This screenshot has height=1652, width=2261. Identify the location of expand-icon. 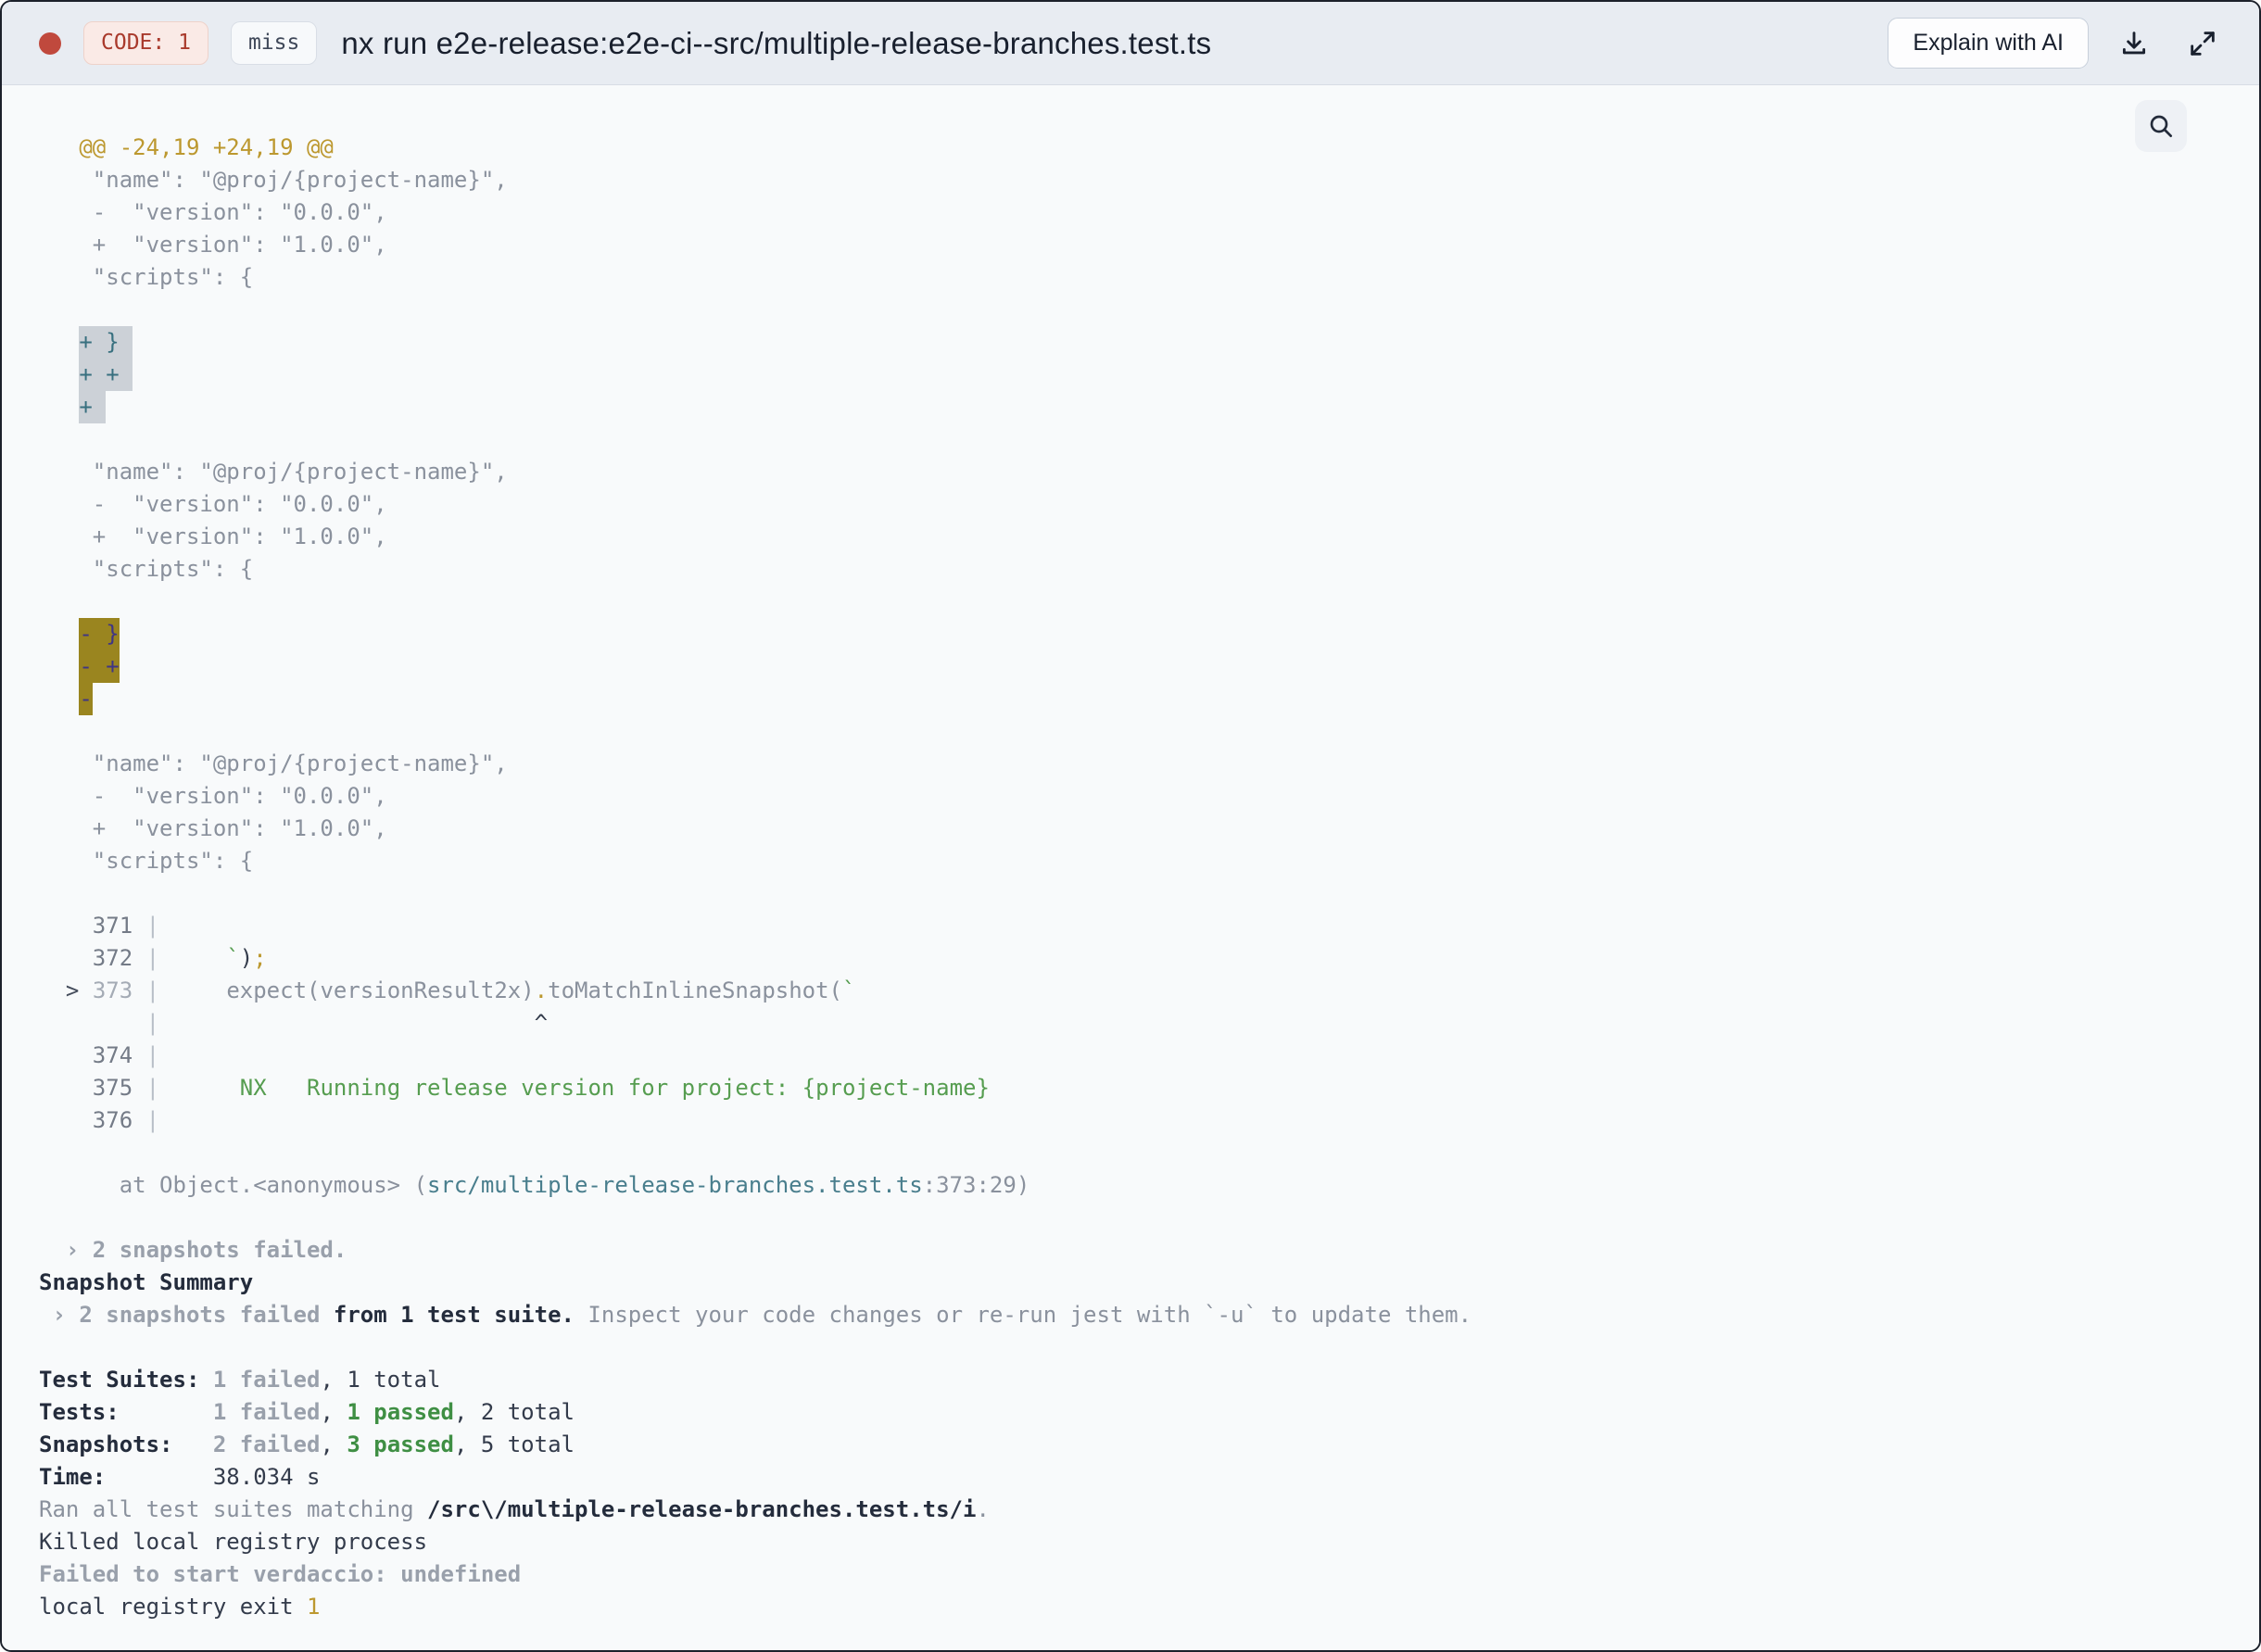
(2202, 44).